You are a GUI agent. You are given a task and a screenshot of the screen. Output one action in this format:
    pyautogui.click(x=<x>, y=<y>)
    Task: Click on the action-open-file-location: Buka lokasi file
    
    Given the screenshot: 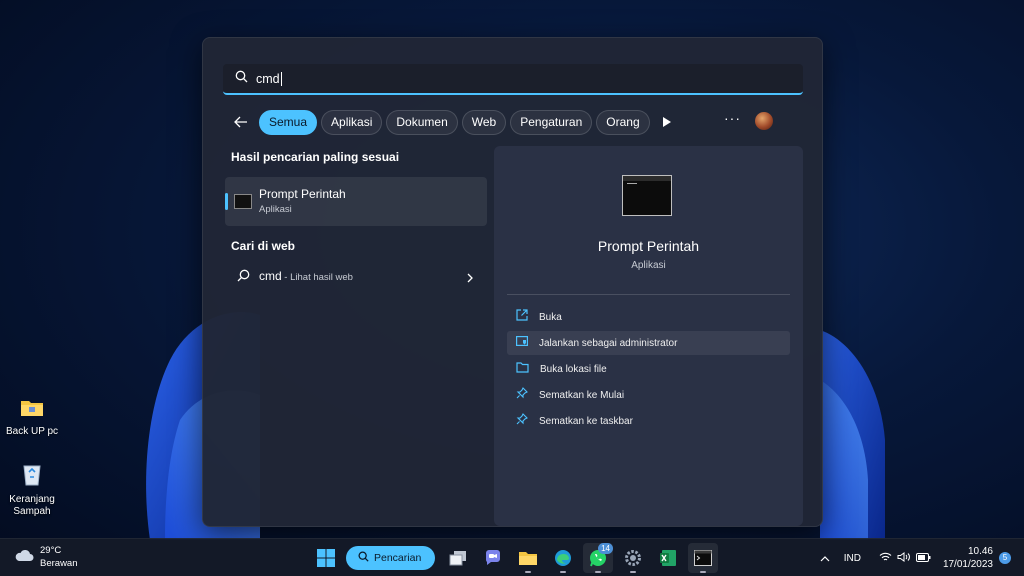 What is the action you would take?
    pyautogui.click(x=648, y=369)
    